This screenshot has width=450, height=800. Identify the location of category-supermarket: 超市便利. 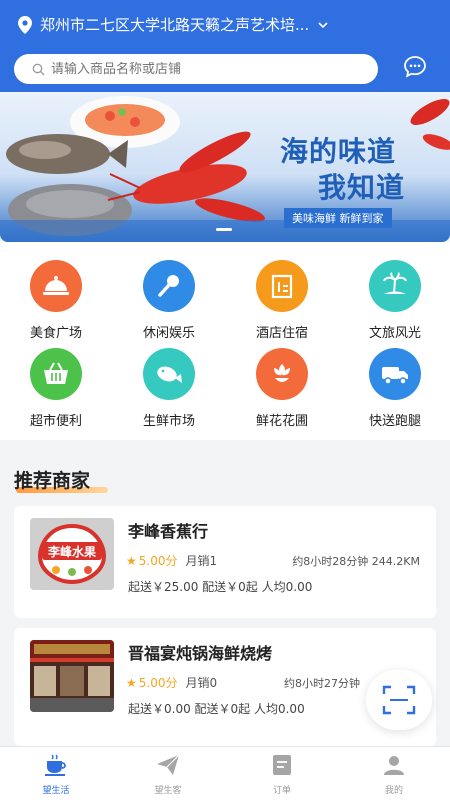
(56, 388).